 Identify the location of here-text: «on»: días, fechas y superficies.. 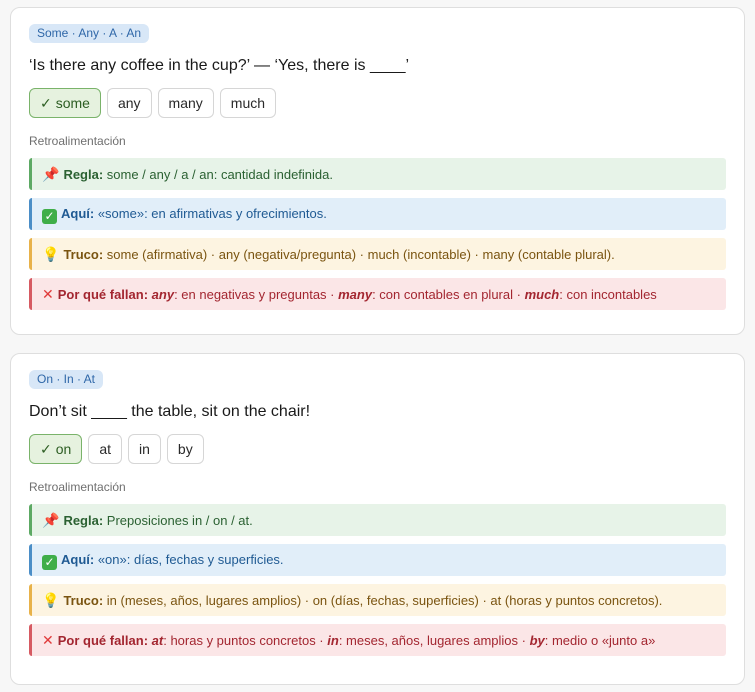
(189, 559).